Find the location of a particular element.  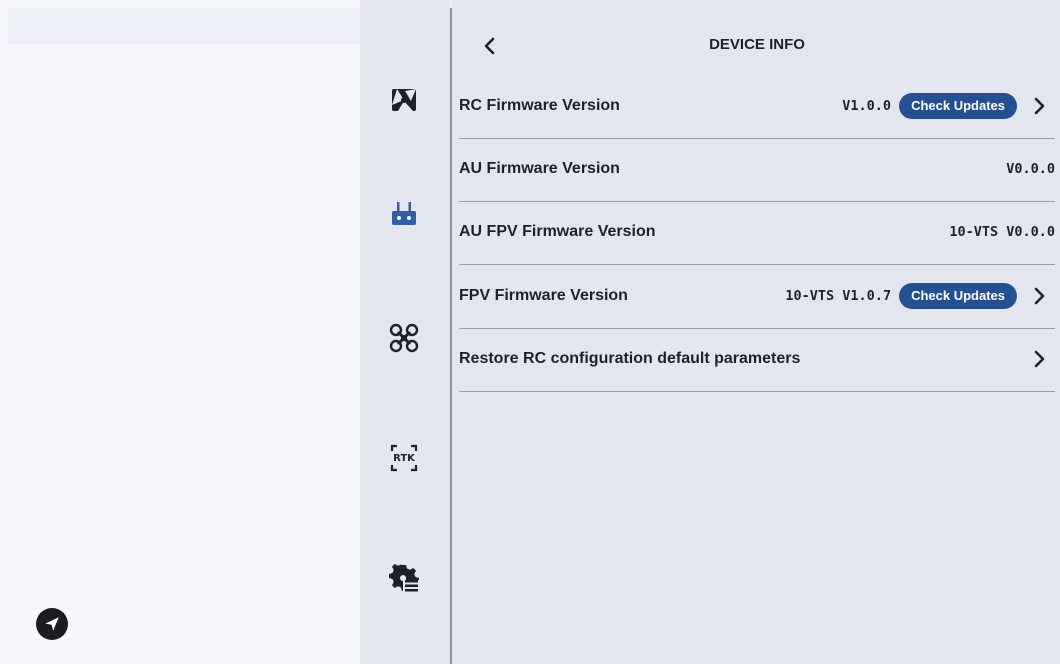

drone-icon is located at coordinates (404, 338).